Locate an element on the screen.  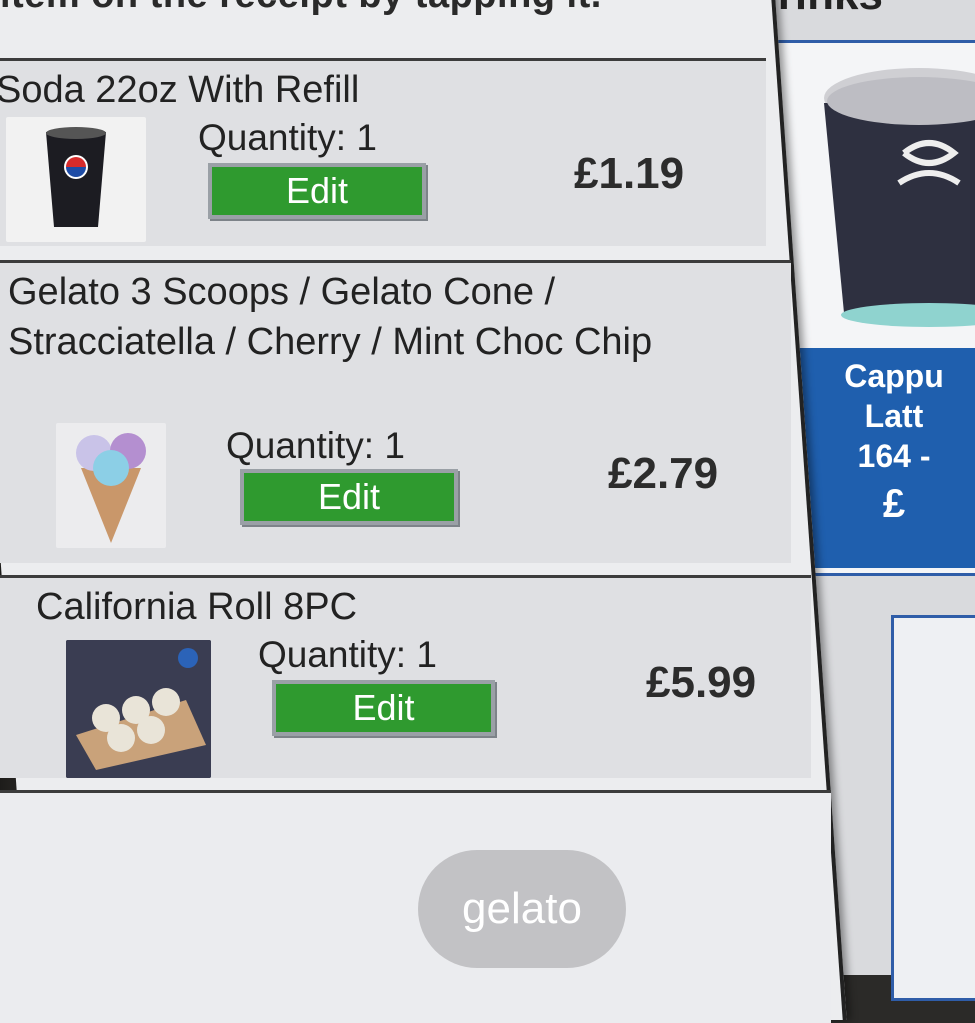
item-name: California Roll 8PC is located at coordinates (197, 607).